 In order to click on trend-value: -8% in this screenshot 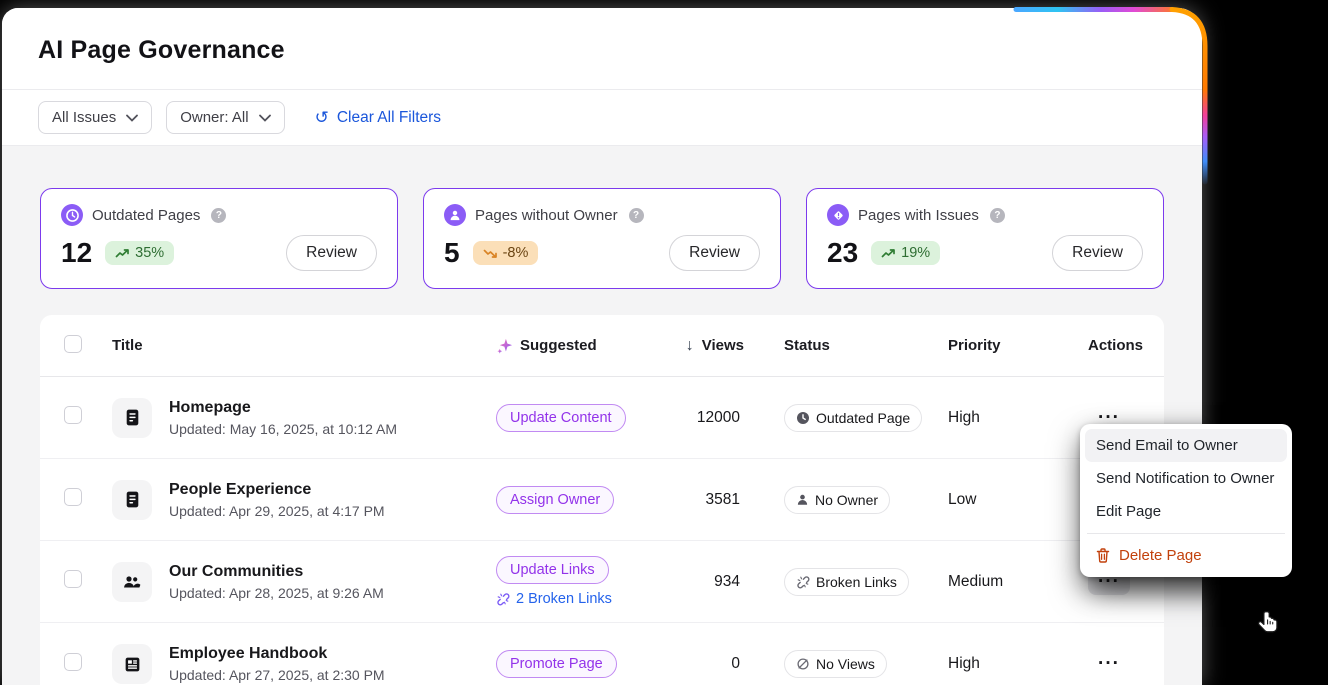, I will do `click(515, 253)`.